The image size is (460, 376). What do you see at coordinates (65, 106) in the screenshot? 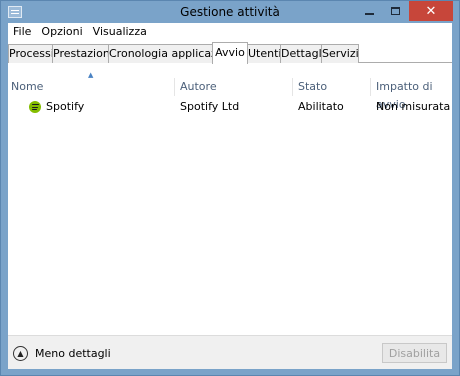
I see `row-name: Spotify` at bounding box center [65, 106].